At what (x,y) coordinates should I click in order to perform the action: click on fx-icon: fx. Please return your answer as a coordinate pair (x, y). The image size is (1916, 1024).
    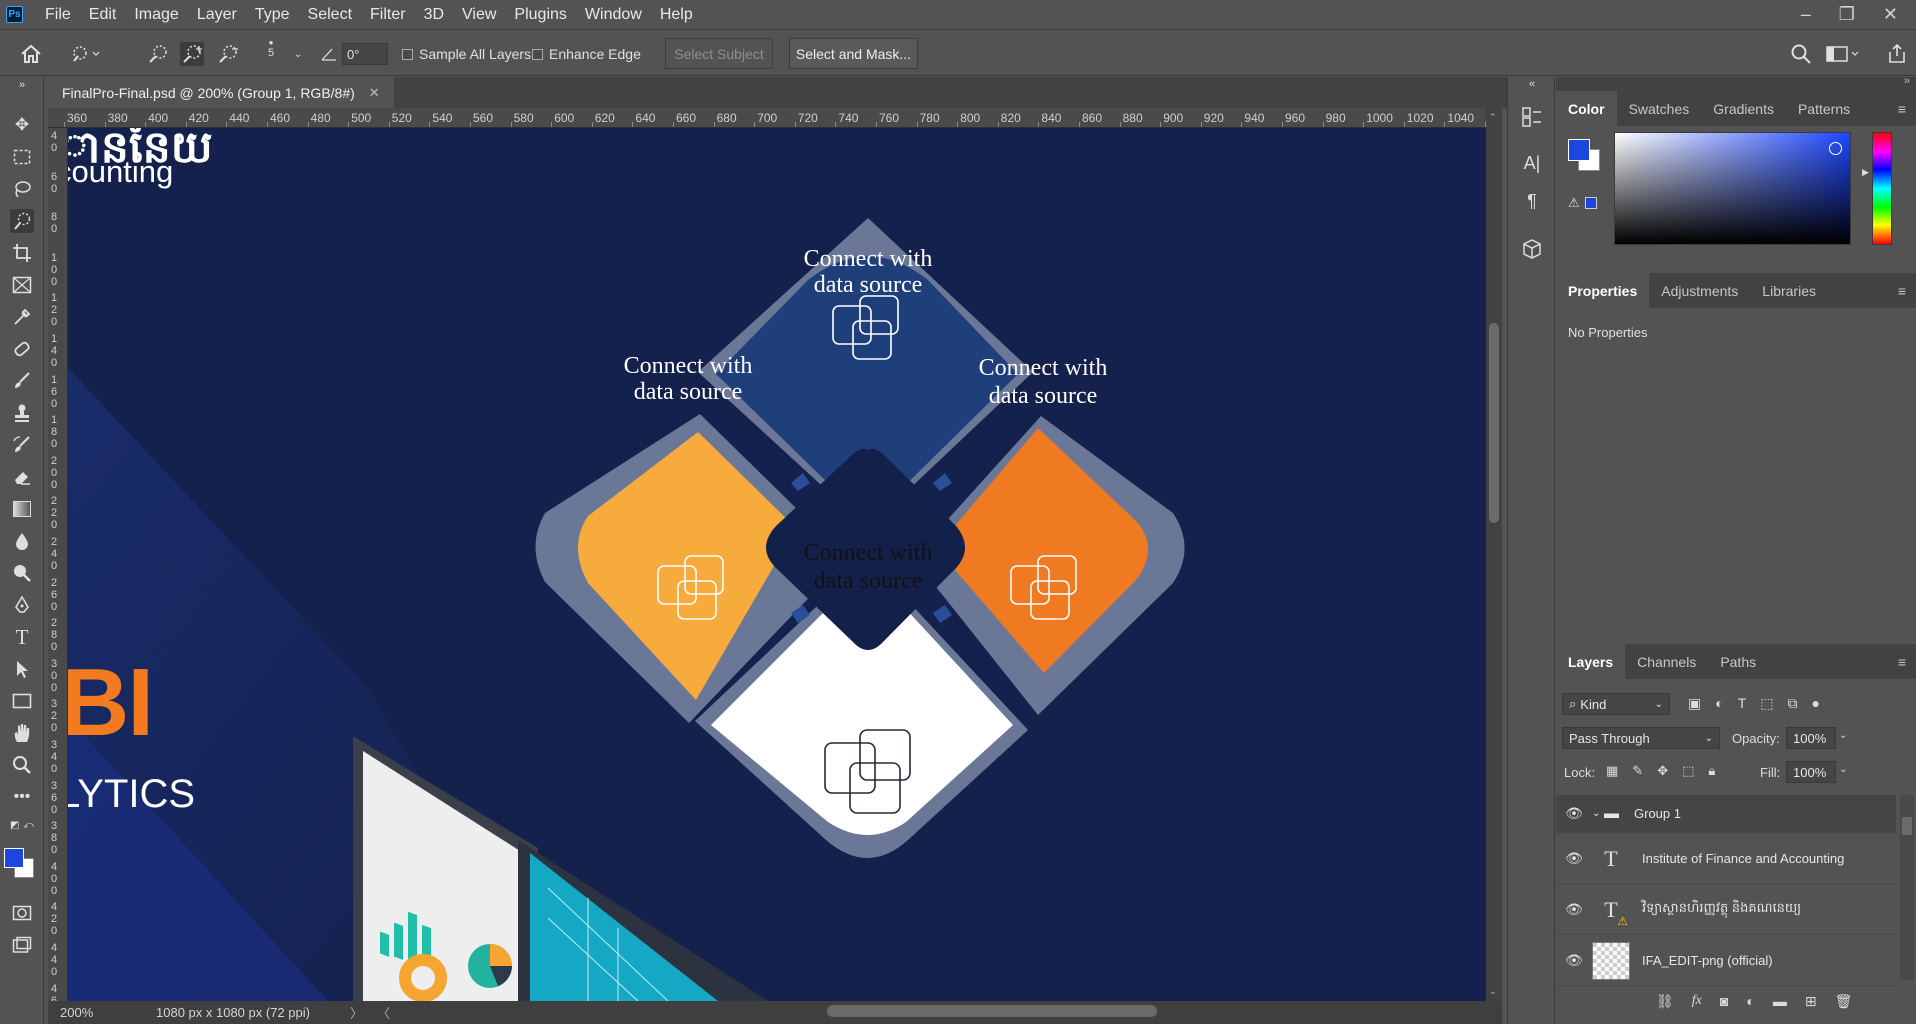
    Looking at the image, I should click on (1697, 1001).